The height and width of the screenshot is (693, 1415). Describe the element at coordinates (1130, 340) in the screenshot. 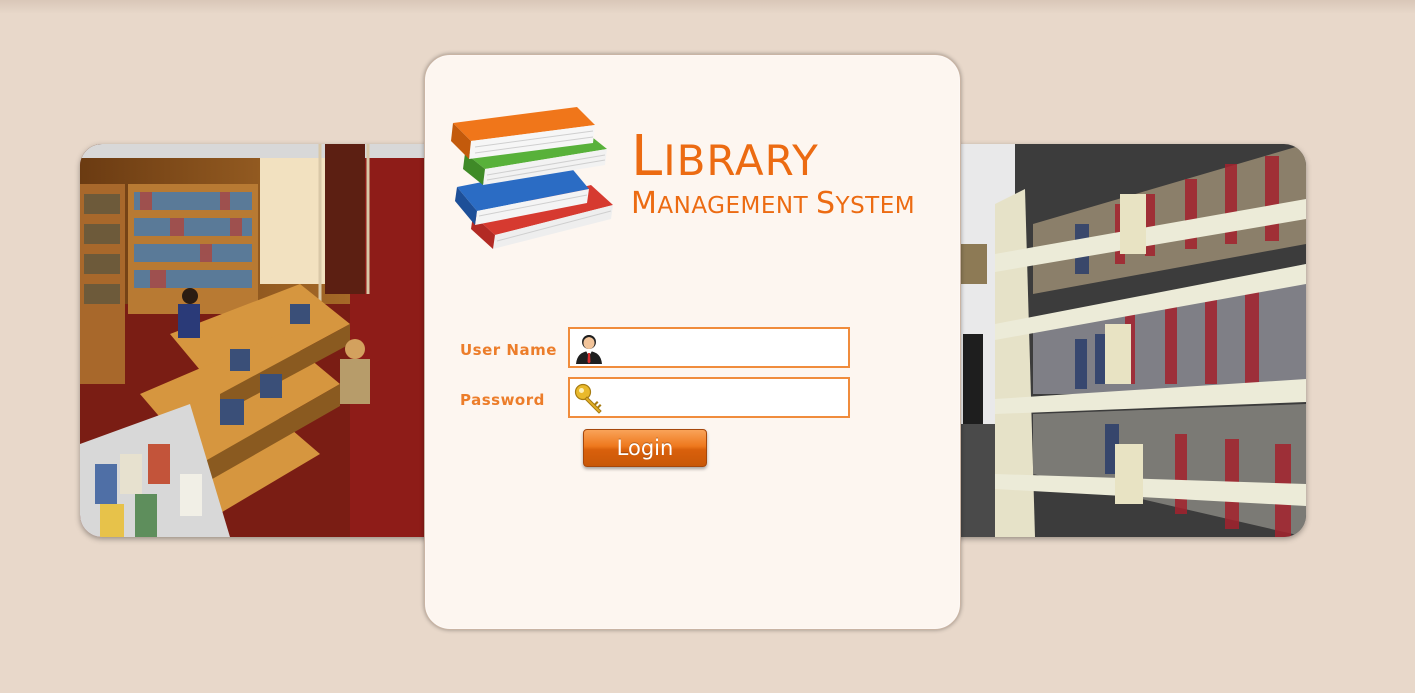

I see `library-bookshelves-photo` at that location.